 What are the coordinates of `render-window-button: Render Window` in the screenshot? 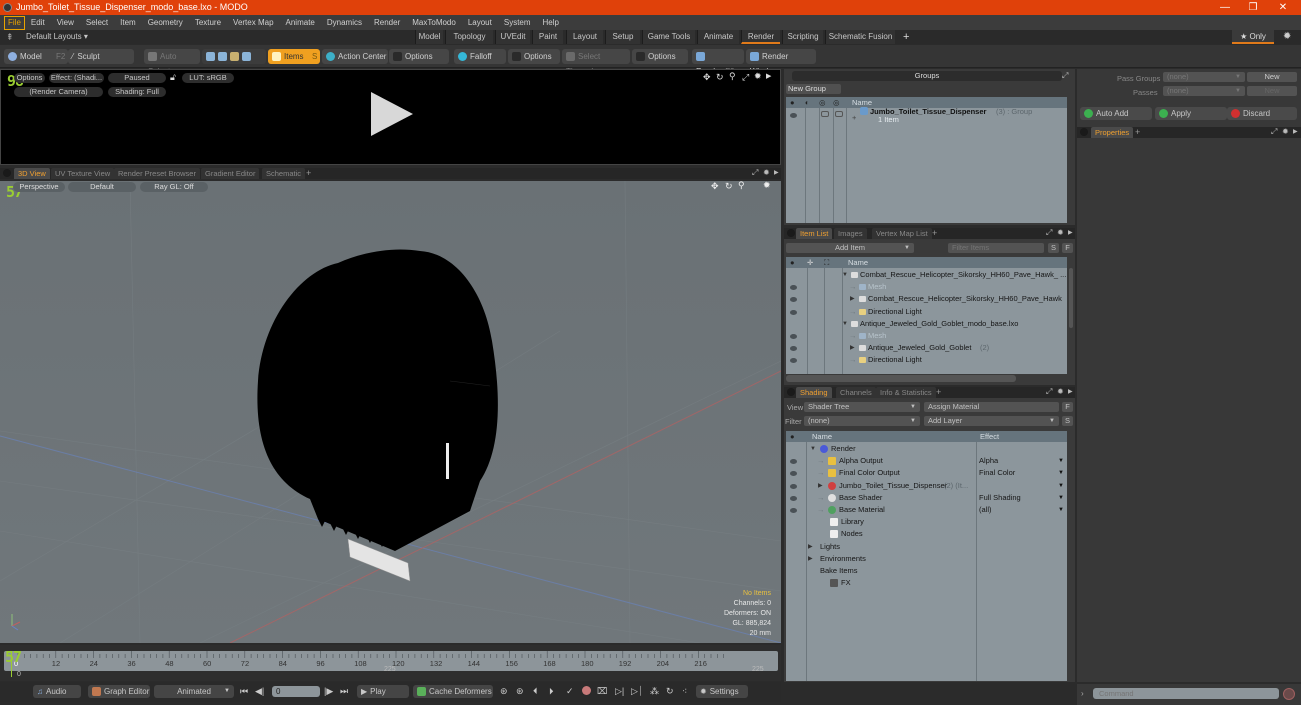 It's located at (781, 62).